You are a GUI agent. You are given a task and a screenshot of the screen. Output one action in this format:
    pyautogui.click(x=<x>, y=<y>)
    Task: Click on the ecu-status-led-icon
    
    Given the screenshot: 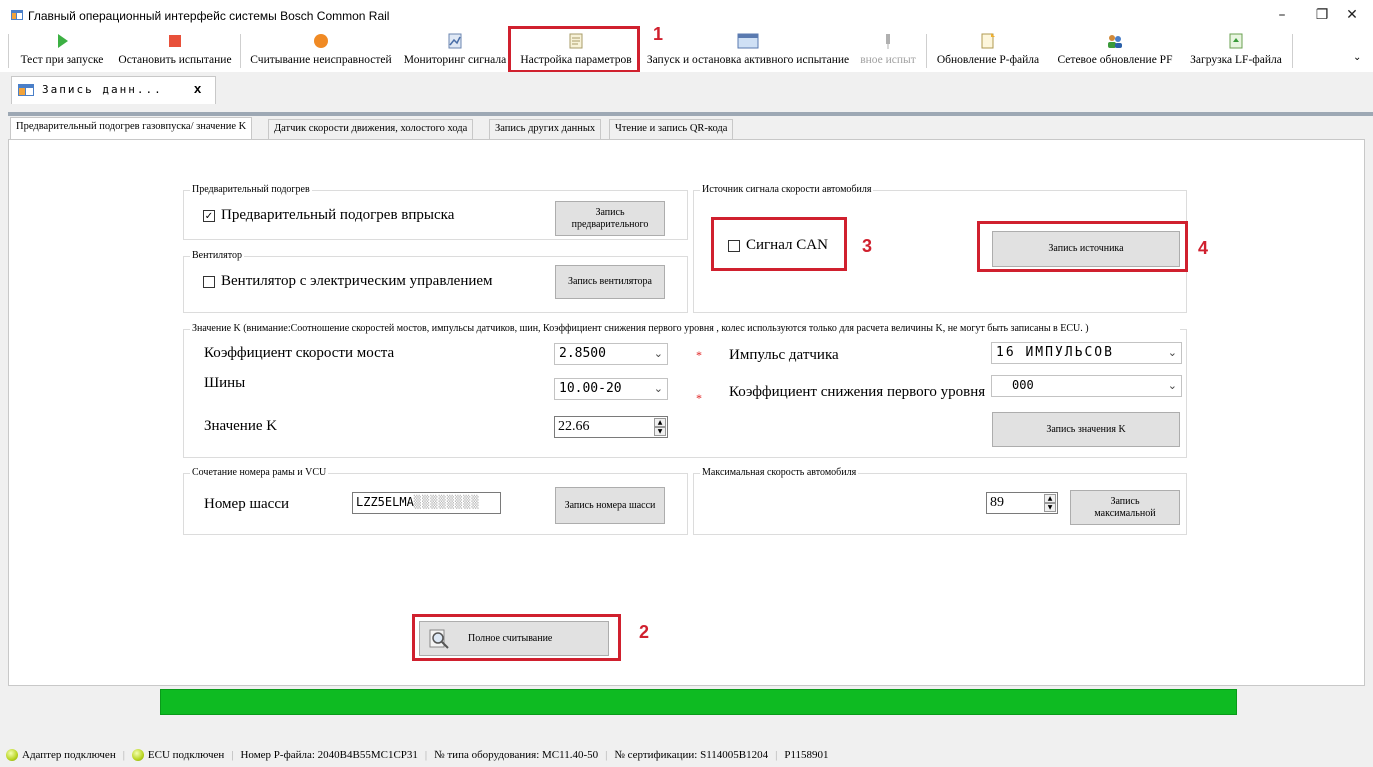 What is the action you would take?
    pyautogui.click(x=137, y=755)
    